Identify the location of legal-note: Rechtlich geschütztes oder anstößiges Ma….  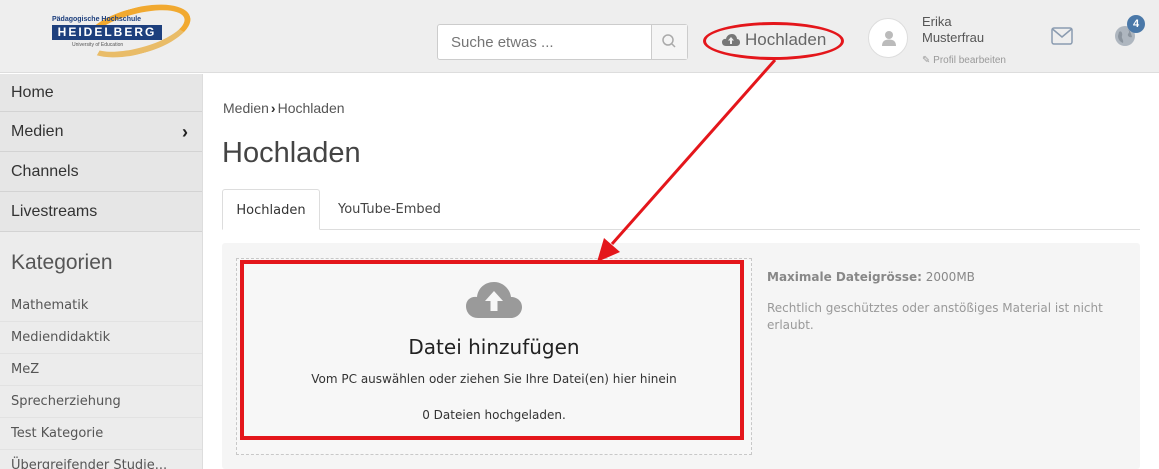
(935, 316).